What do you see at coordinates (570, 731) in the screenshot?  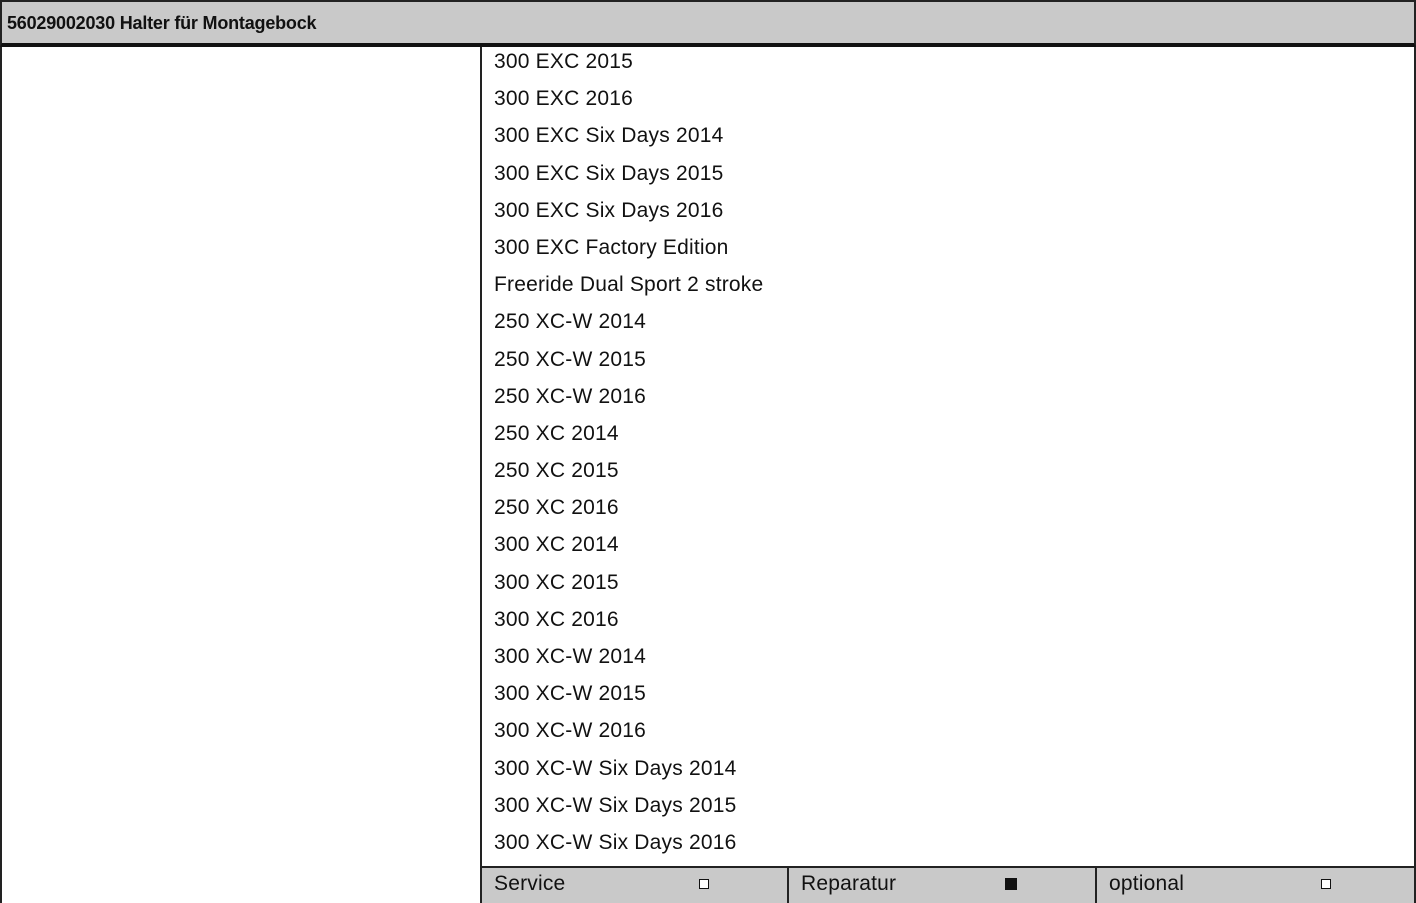 I see `list-item: 300 XC-W 2016` at bounding box center [570, 731].